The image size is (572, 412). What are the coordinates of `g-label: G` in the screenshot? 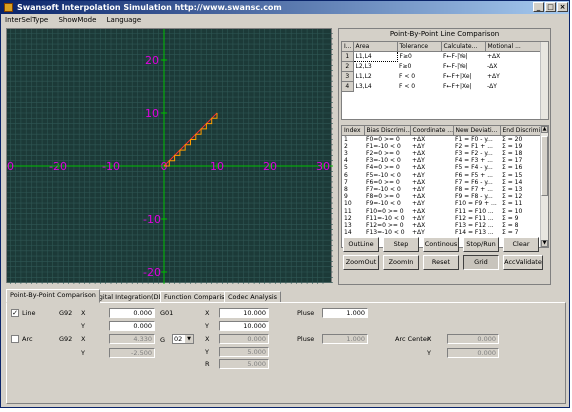 It's located at (163, 340).